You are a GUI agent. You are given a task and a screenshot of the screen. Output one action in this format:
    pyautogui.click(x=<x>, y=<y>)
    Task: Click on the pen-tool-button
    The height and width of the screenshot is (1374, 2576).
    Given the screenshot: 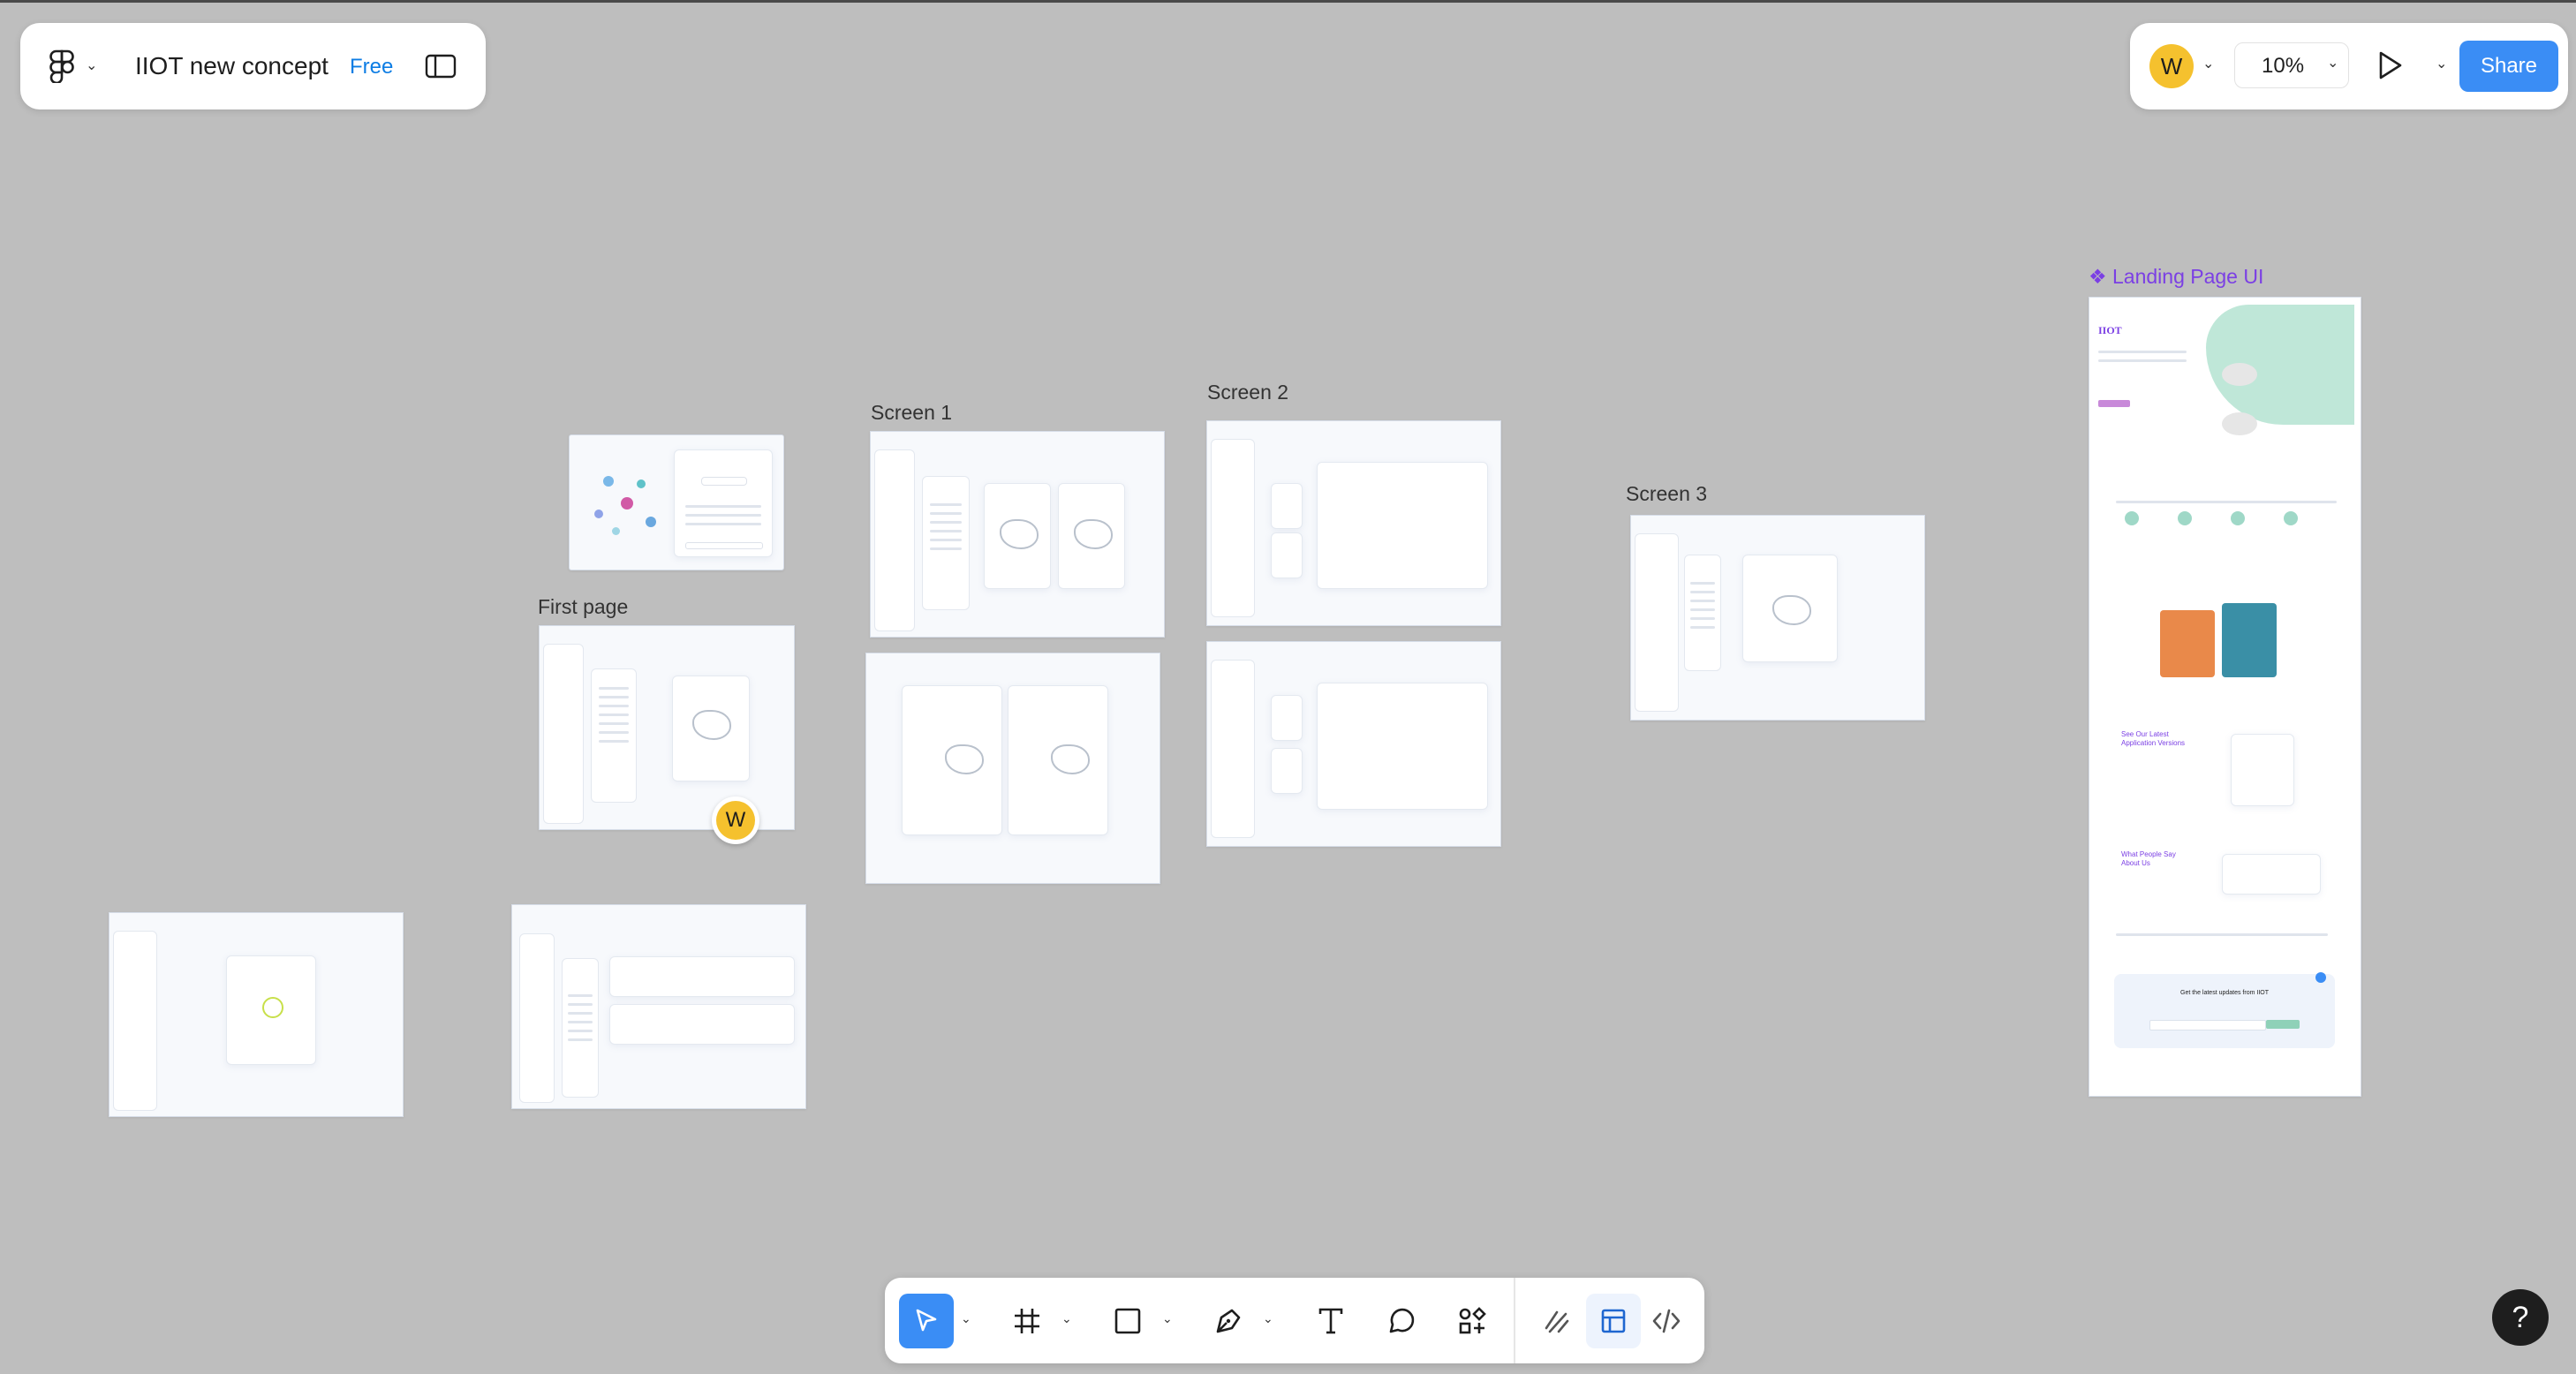 What is the action you would take?
    pyautogui.click(x=1228, y=1321)
    